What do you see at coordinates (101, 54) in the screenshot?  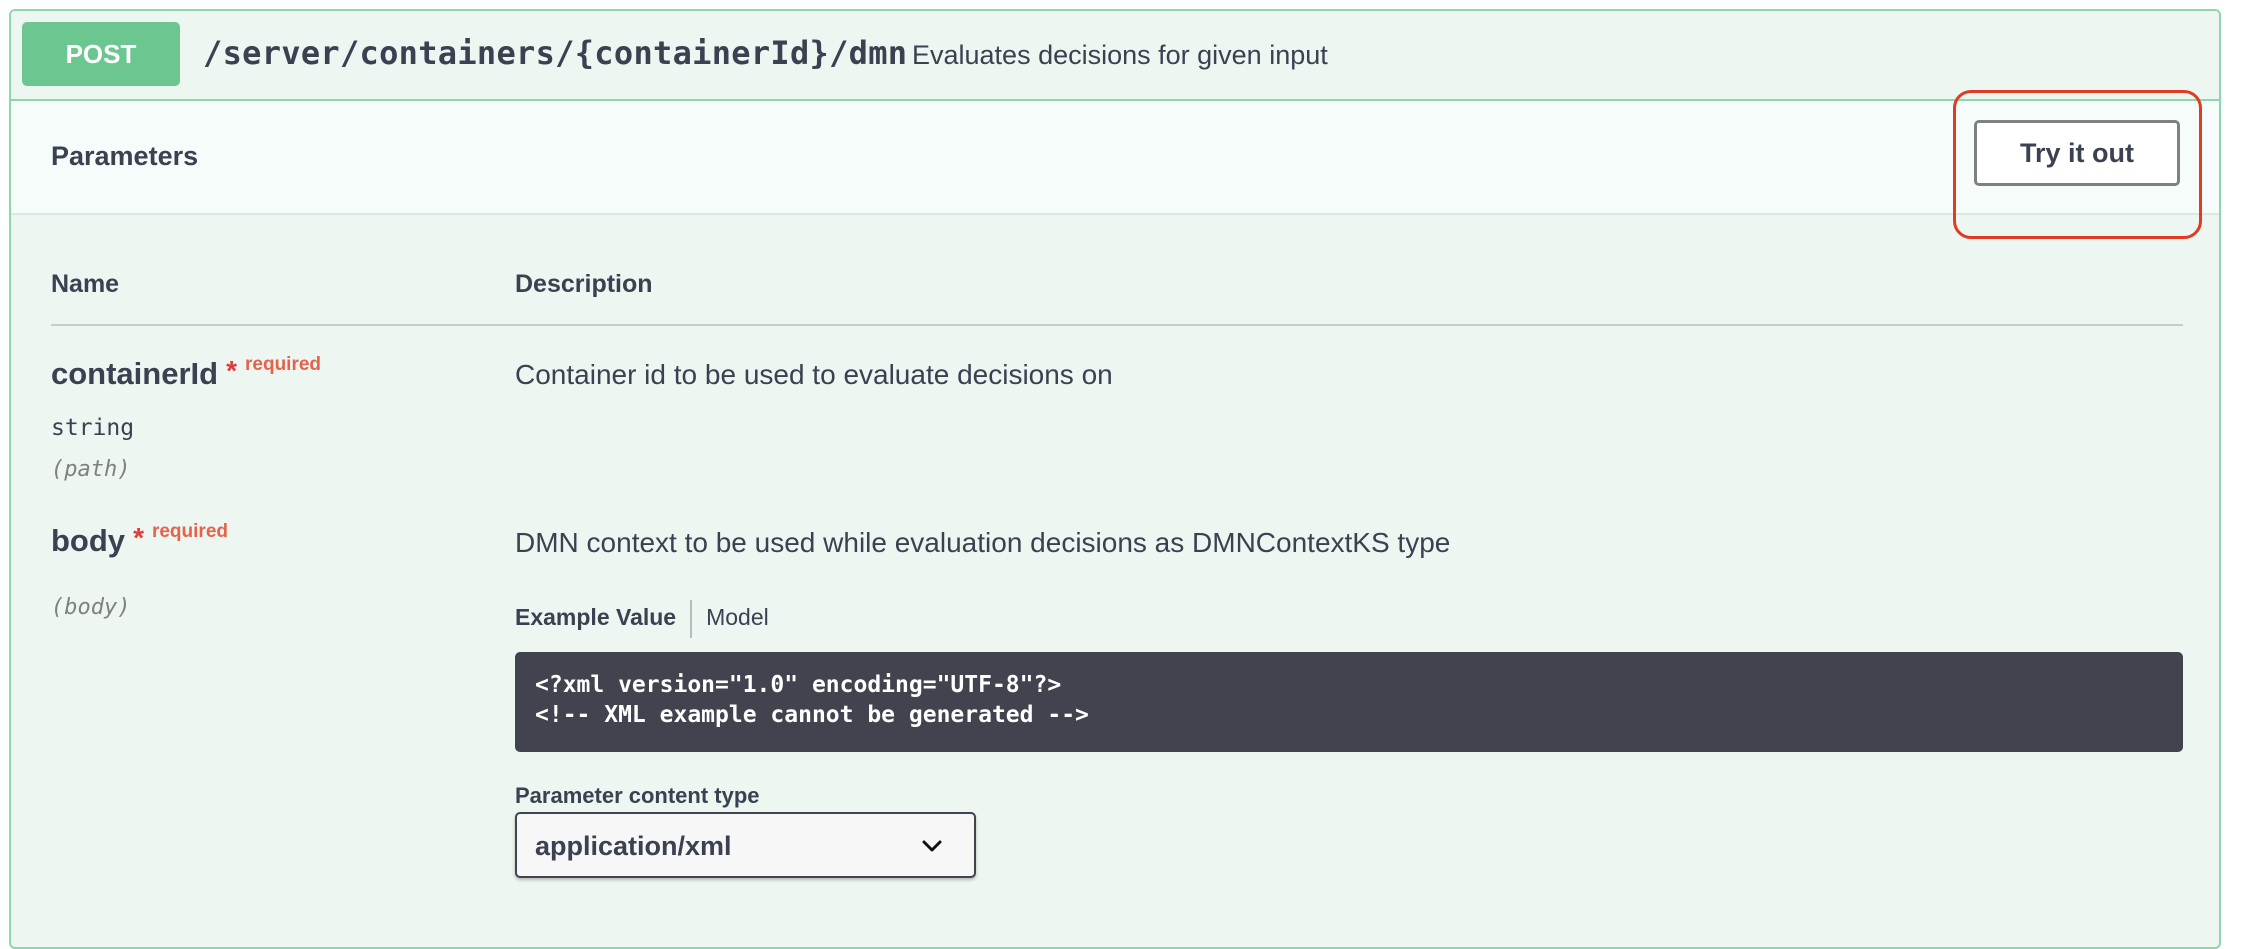 I see `http-method-badge: POST` at bounding box center [101, 54].